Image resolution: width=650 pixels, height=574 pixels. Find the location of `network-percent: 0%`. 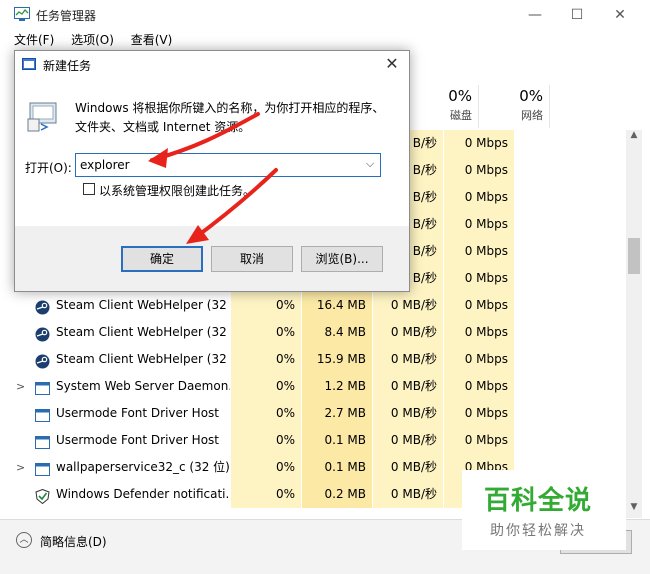

network-percent: 0% is located at coordinates (531, 96).